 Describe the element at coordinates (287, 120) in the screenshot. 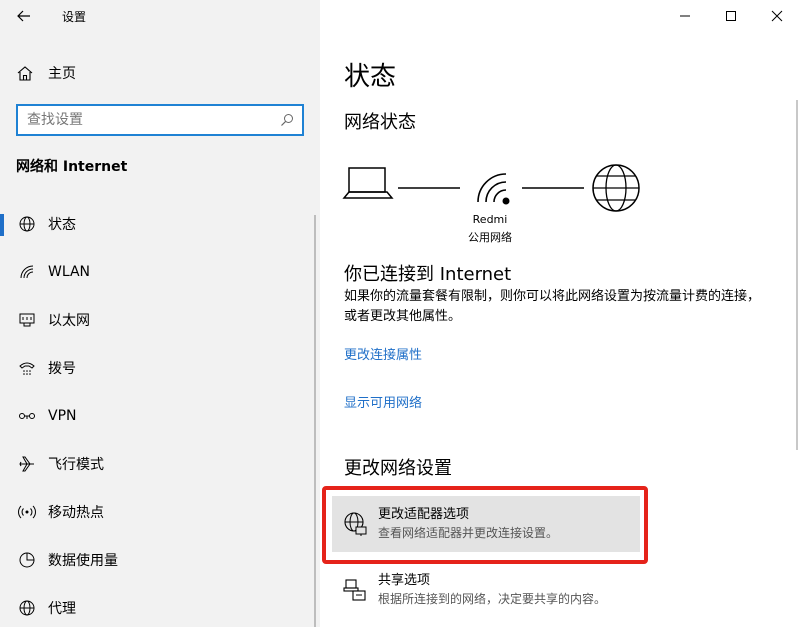

I see `search-icon` at that location.